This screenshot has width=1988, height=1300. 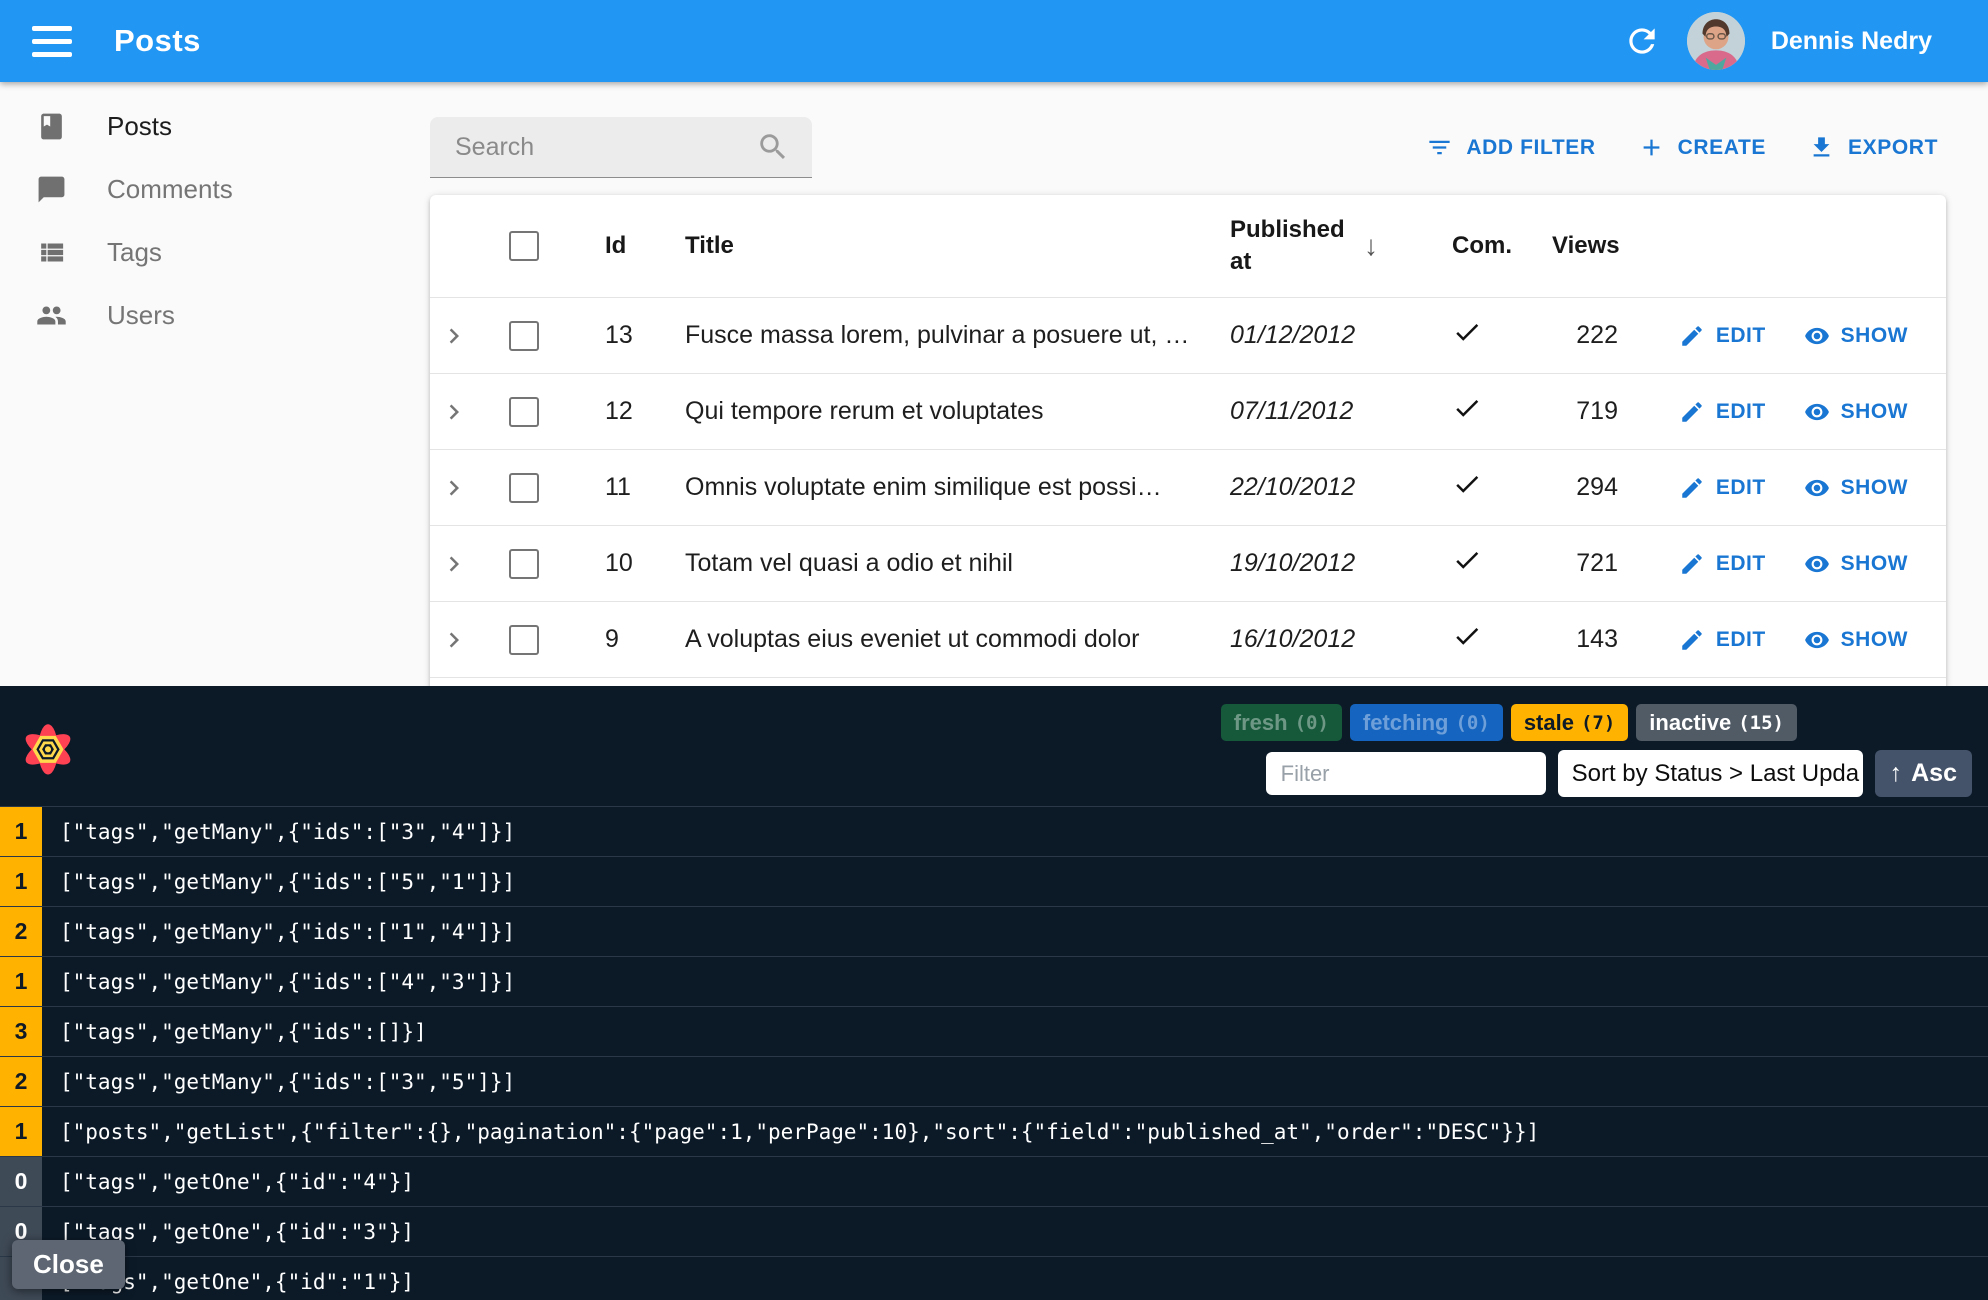 What do you see at coordinates (1371, 245) in the screenshot?
I see `sort-desc-icon: ↓` at bounding box center [1371, 245].